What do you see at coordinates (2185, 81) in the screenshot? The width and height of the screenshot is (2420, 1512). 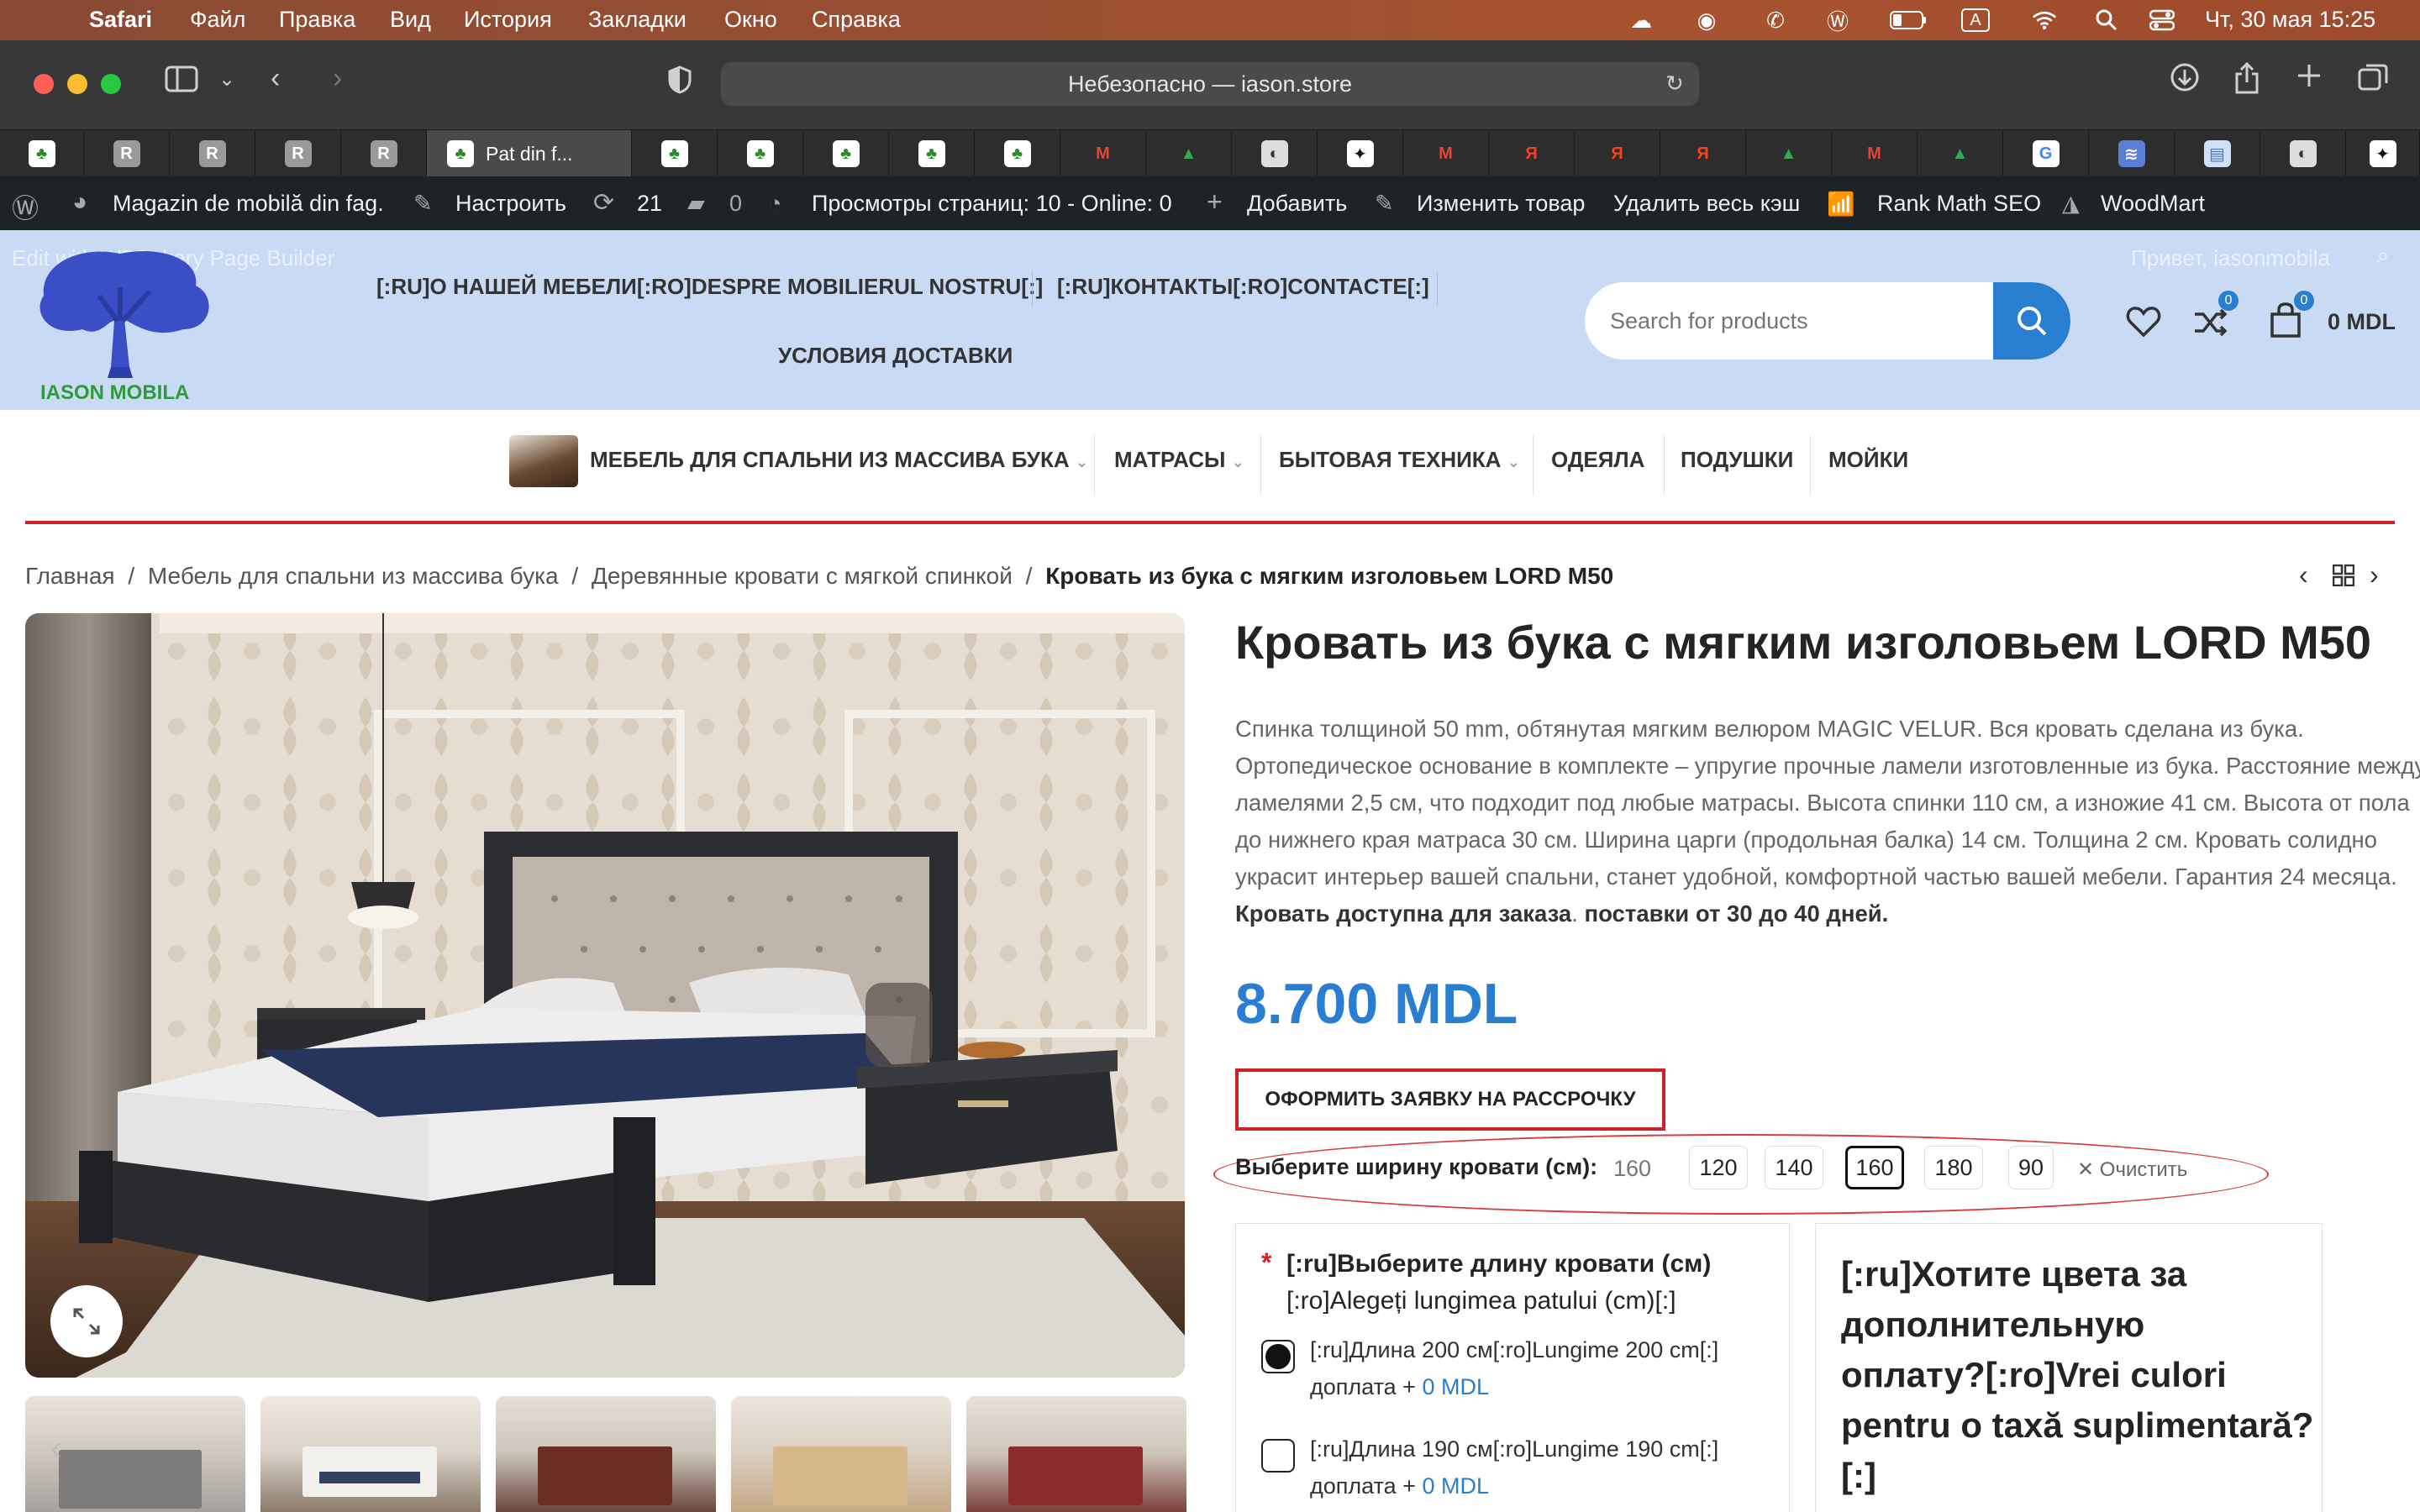 I see `downloads-icon` at bounding box center [2185, 81].